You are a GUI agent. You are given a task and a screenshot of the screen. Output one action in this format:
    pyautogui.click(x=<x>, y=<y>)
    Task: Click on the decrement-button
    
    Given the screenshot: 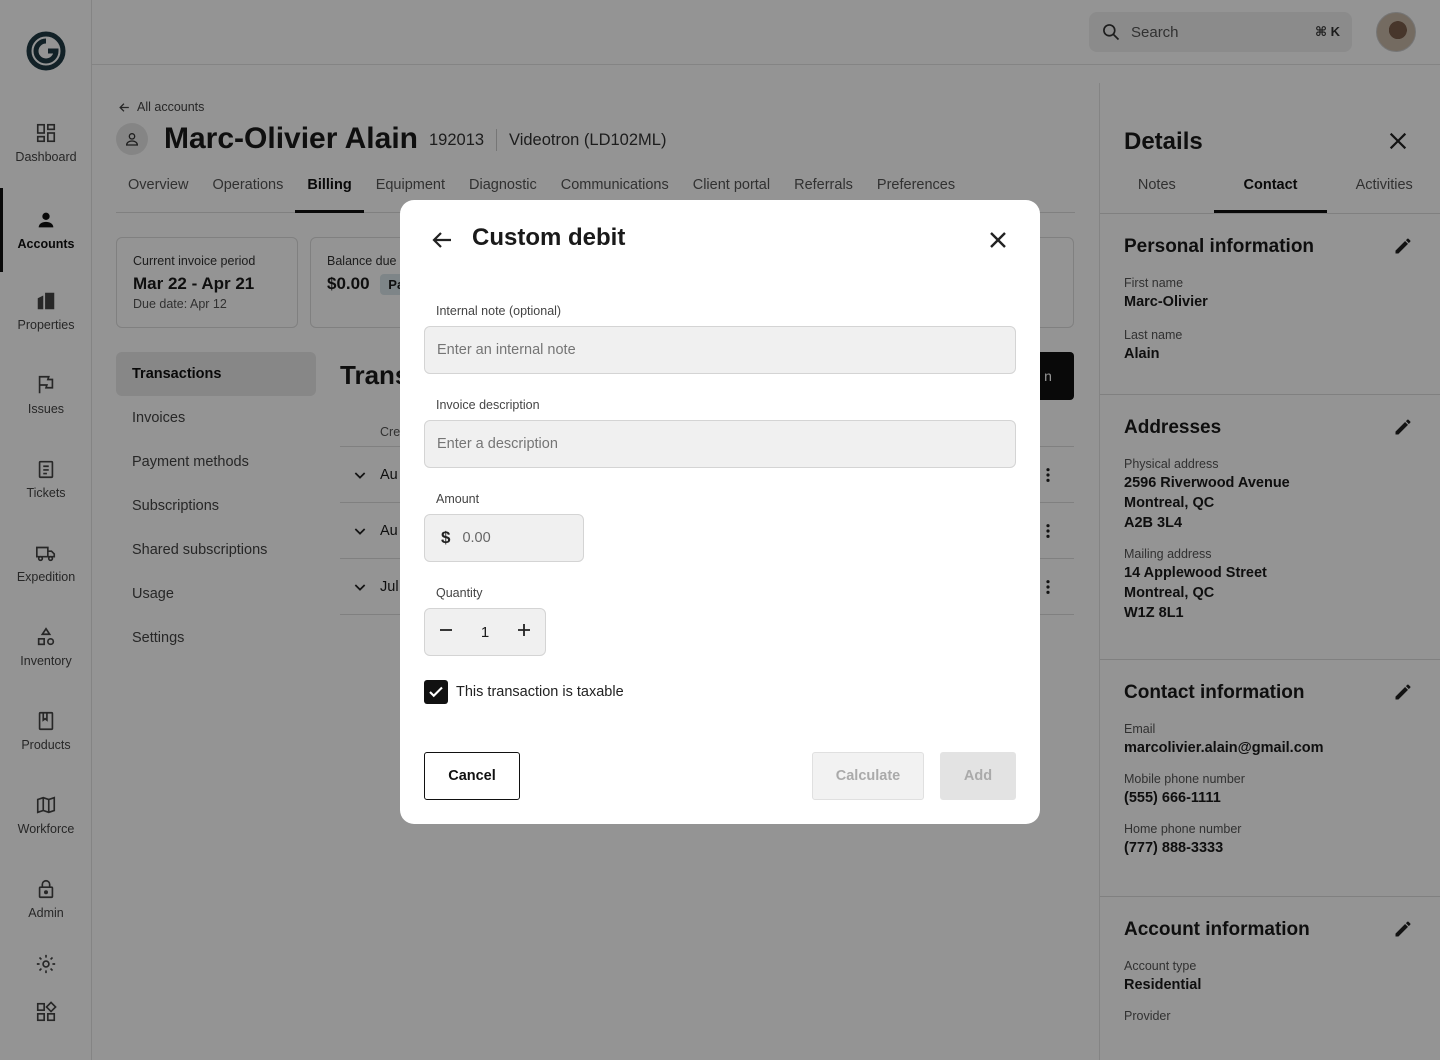 What is the action you would take?
    pyautogui.click(x=446, y=632)
    